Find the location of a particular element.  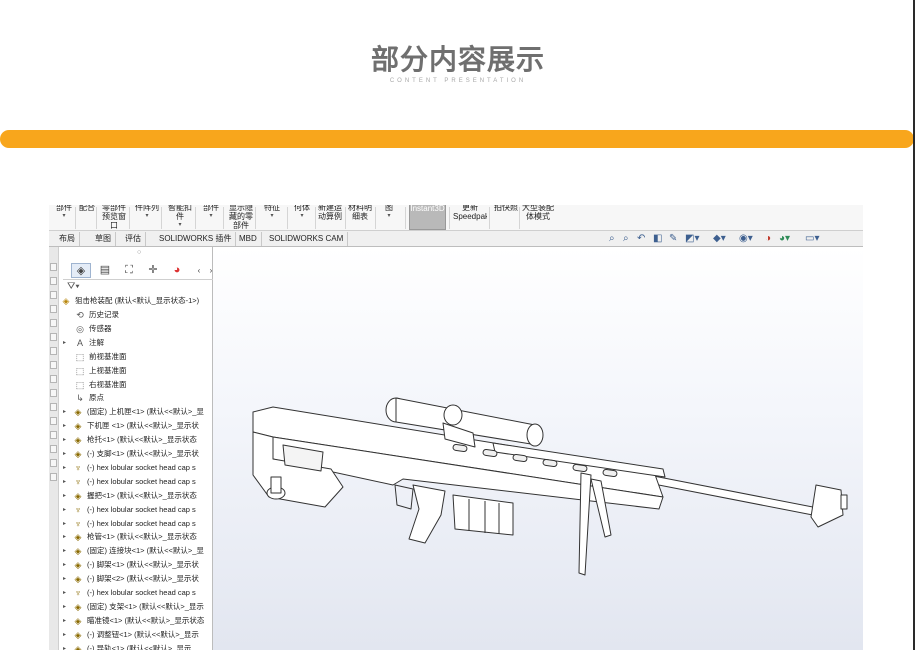

tree-item: ▸ ◈ (-) 脚架<2> (默认<<默认>_显示状 is located at coordinates (136, 579).